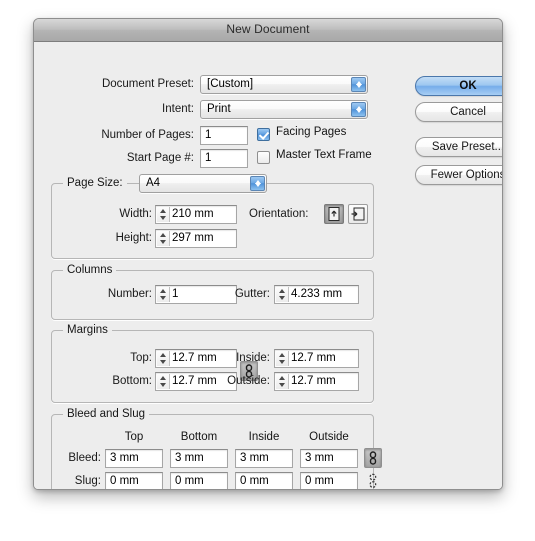  I want to click on margin-outside-value: 12.7 mm, so click(313, 381).